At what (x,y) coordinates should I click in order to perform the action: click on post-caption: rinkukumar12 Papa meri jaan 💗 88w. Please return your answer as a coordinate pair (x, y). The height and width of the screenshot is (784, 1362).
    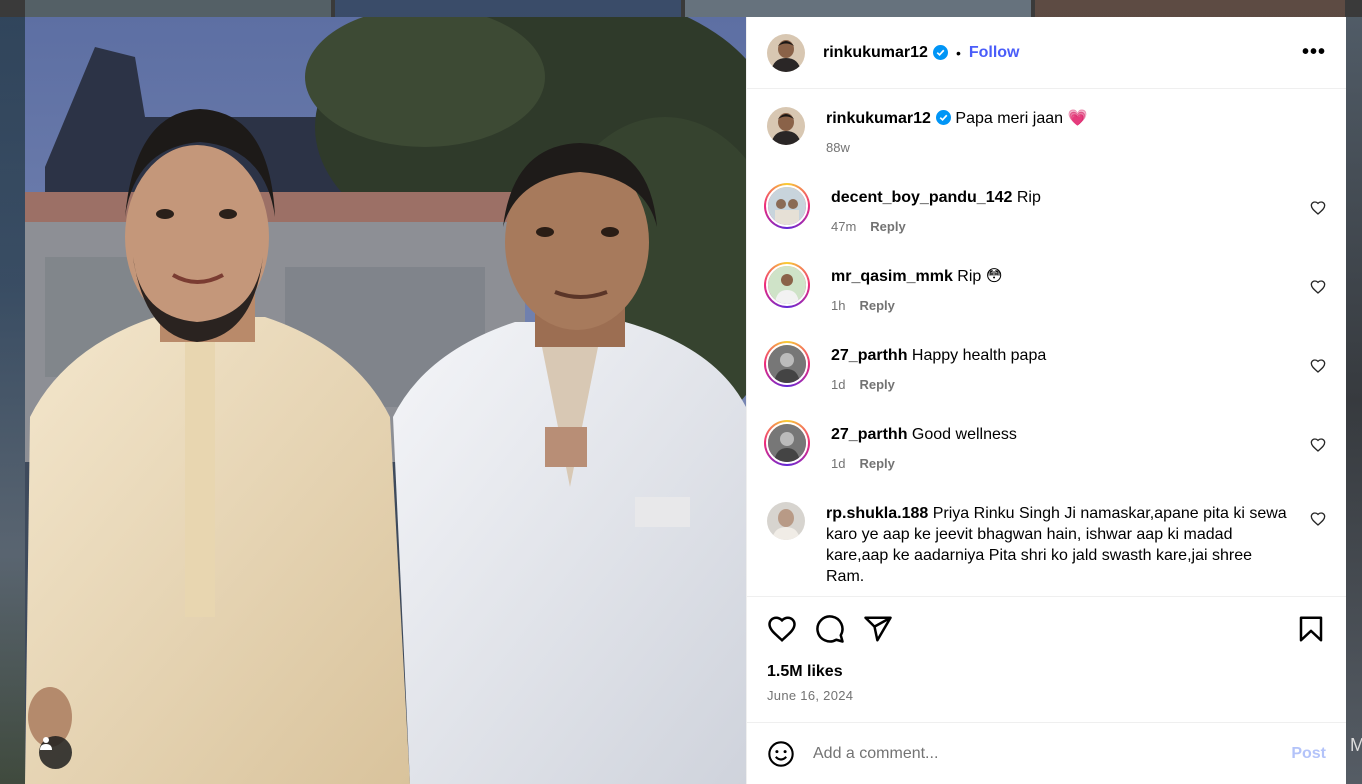
    Looking at the image, I should click on (1046, 146).